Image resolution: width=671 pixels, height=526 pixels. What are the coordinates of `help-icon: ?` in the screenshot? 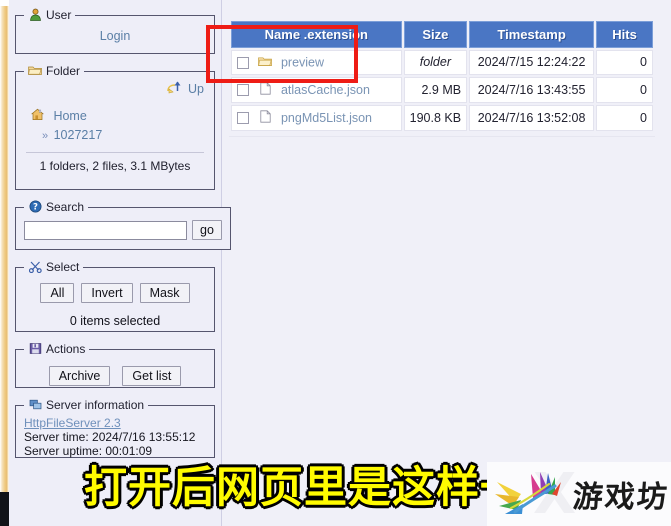 It's located at (35, 207).